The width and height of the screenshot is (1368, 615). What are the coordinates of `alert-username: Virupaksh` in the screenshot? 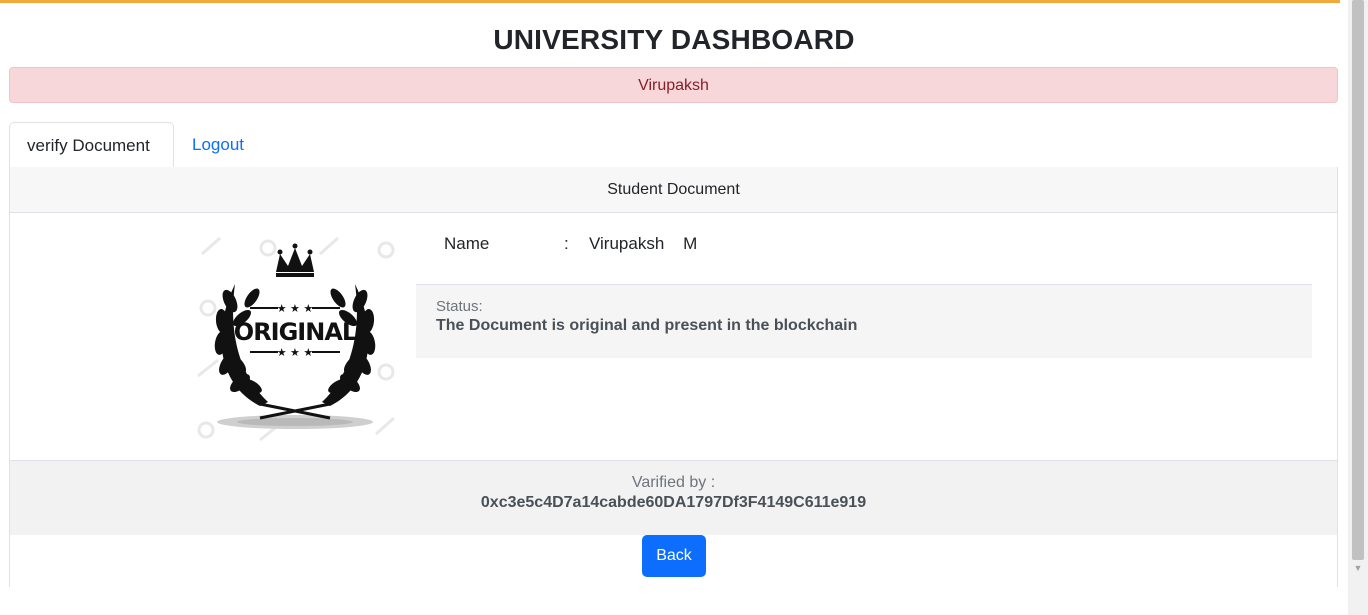 It's located at (673, 85).